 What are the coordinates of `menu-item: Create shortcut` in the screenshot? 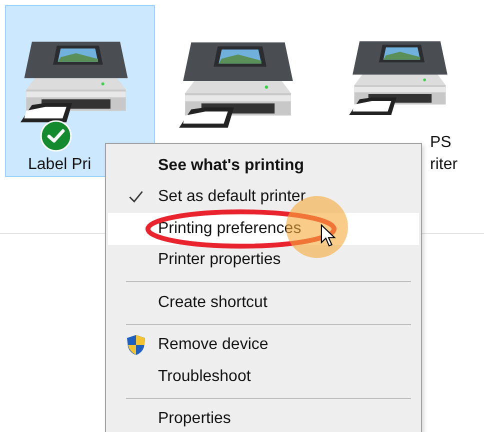 It's located at (263, 302).